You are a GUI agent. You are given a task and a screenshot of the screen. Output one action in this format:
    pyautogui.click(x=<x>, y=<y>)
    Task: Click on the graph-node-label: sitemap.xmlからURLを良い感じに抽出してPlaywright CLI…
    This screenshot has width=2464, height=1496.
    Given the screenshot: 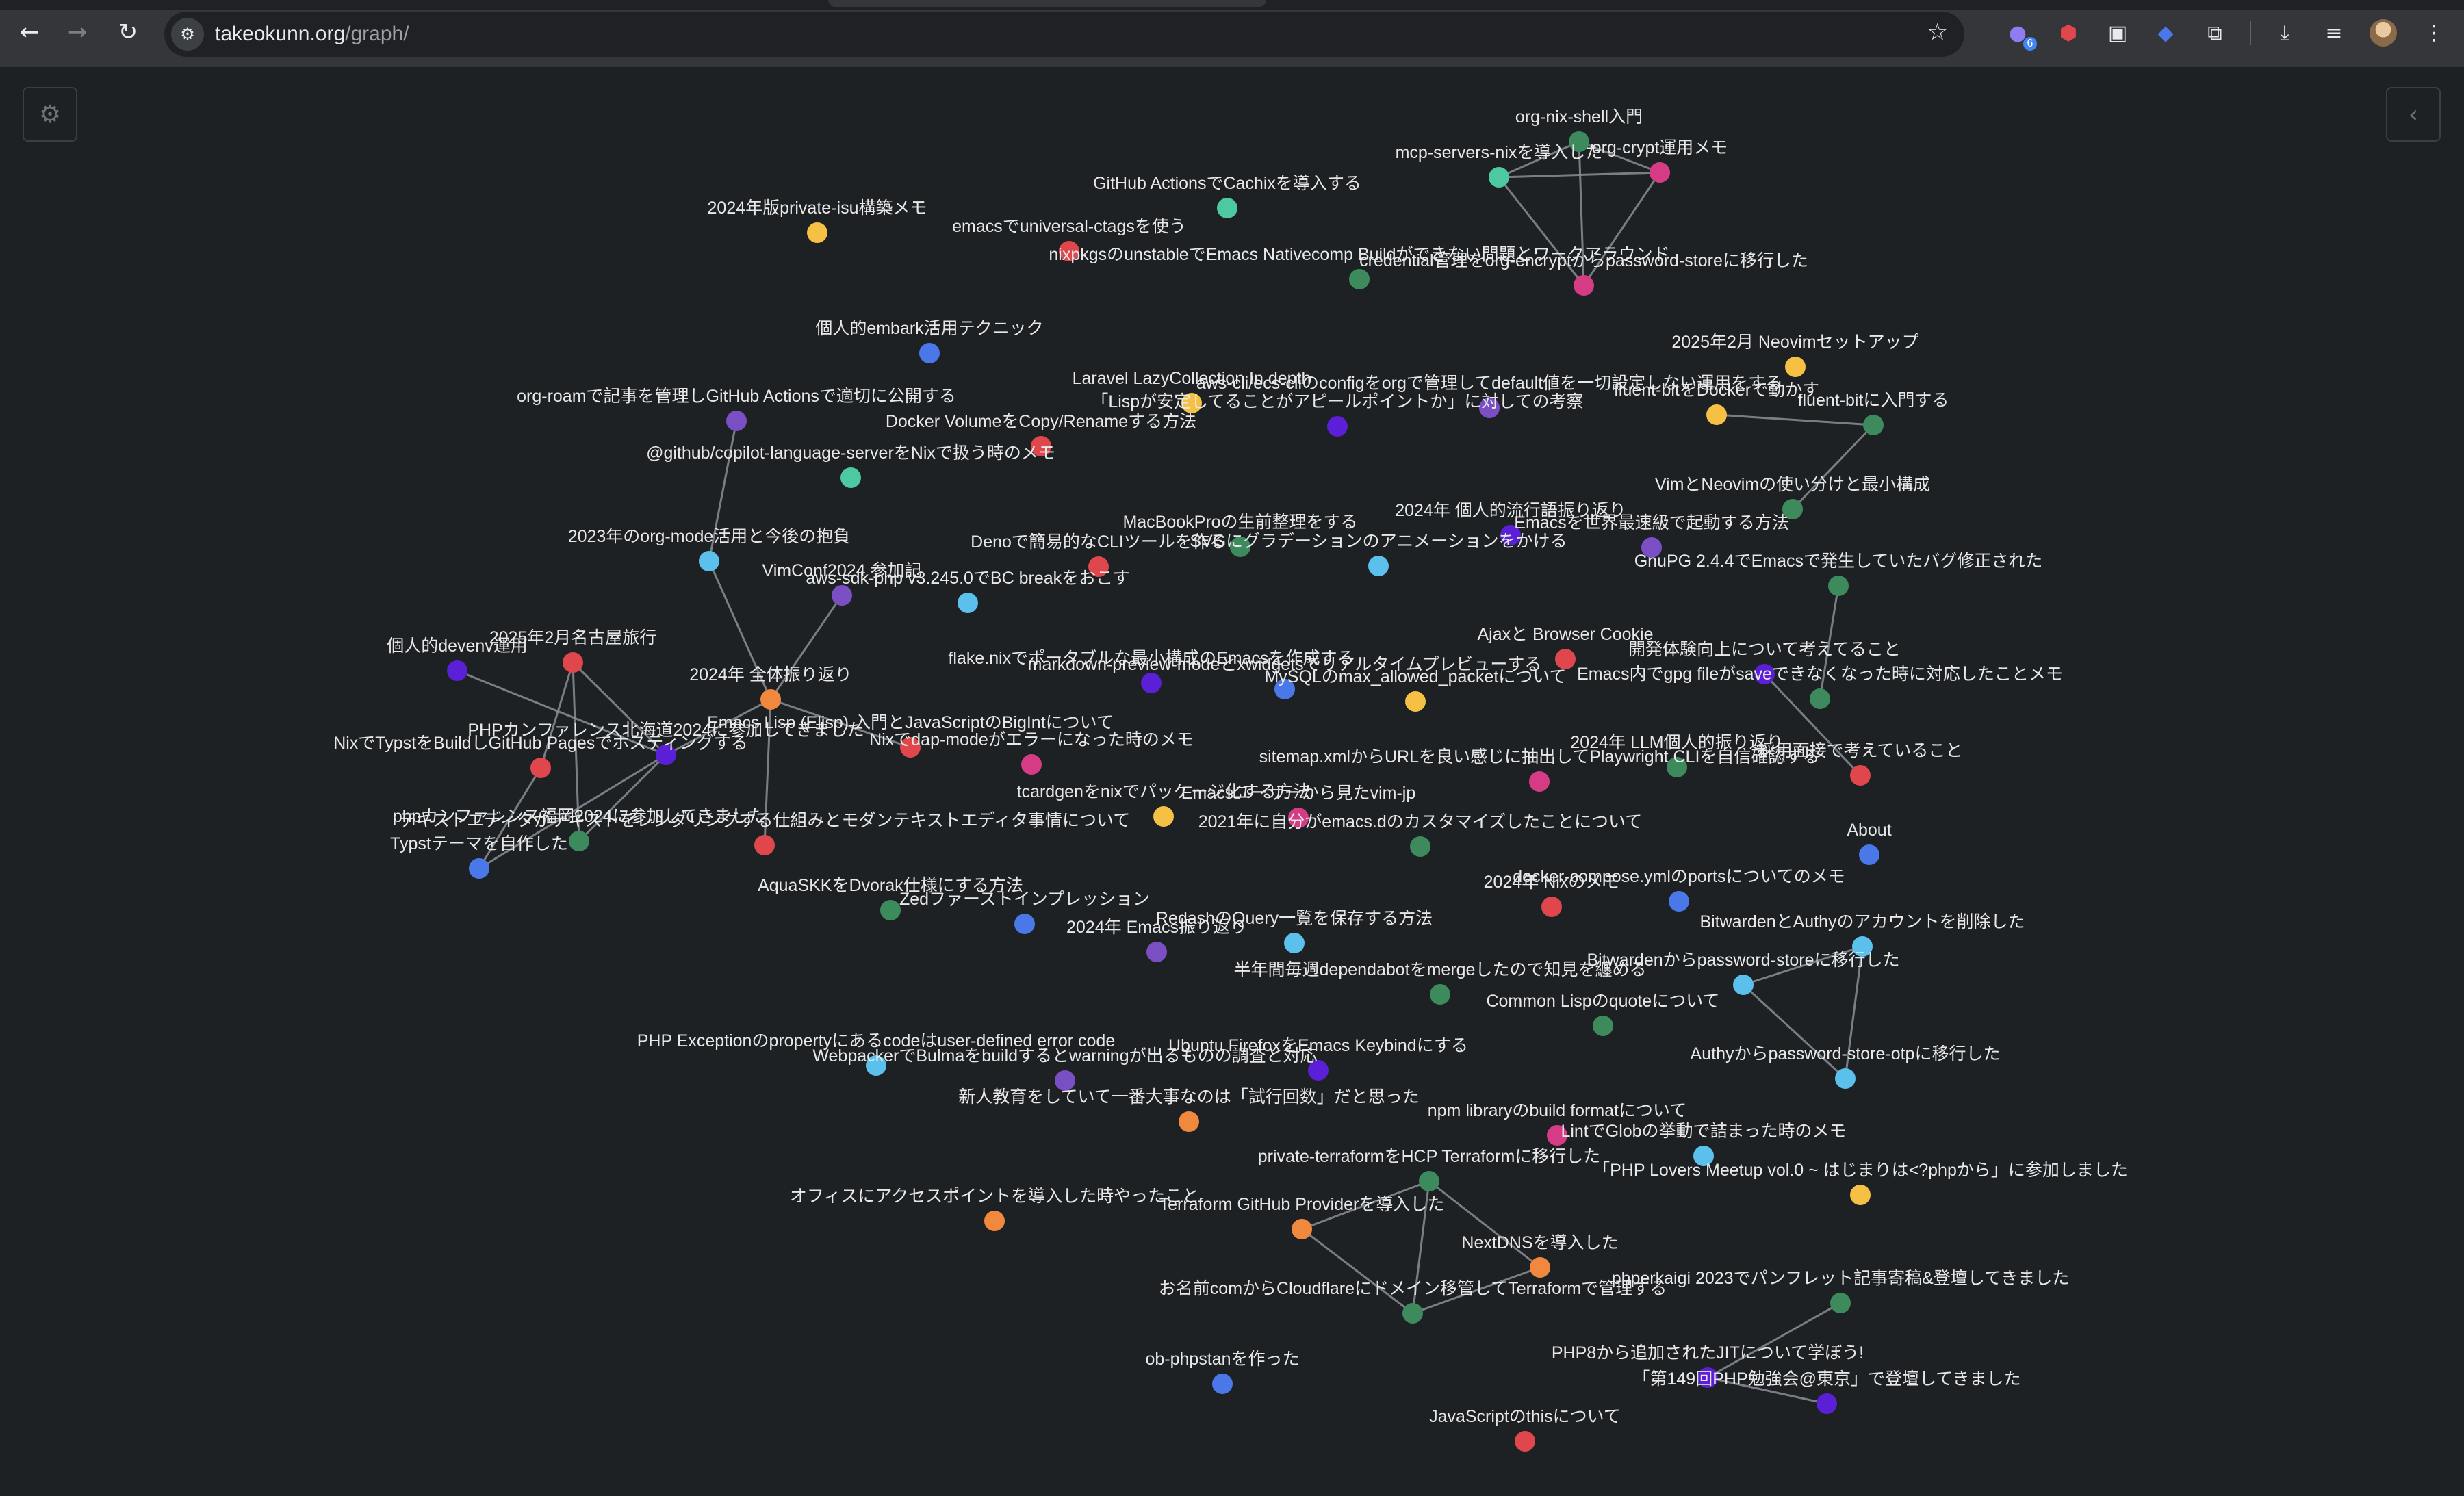 What is the action you would take?
    pyautogui.click(x=1539, y=756)
    